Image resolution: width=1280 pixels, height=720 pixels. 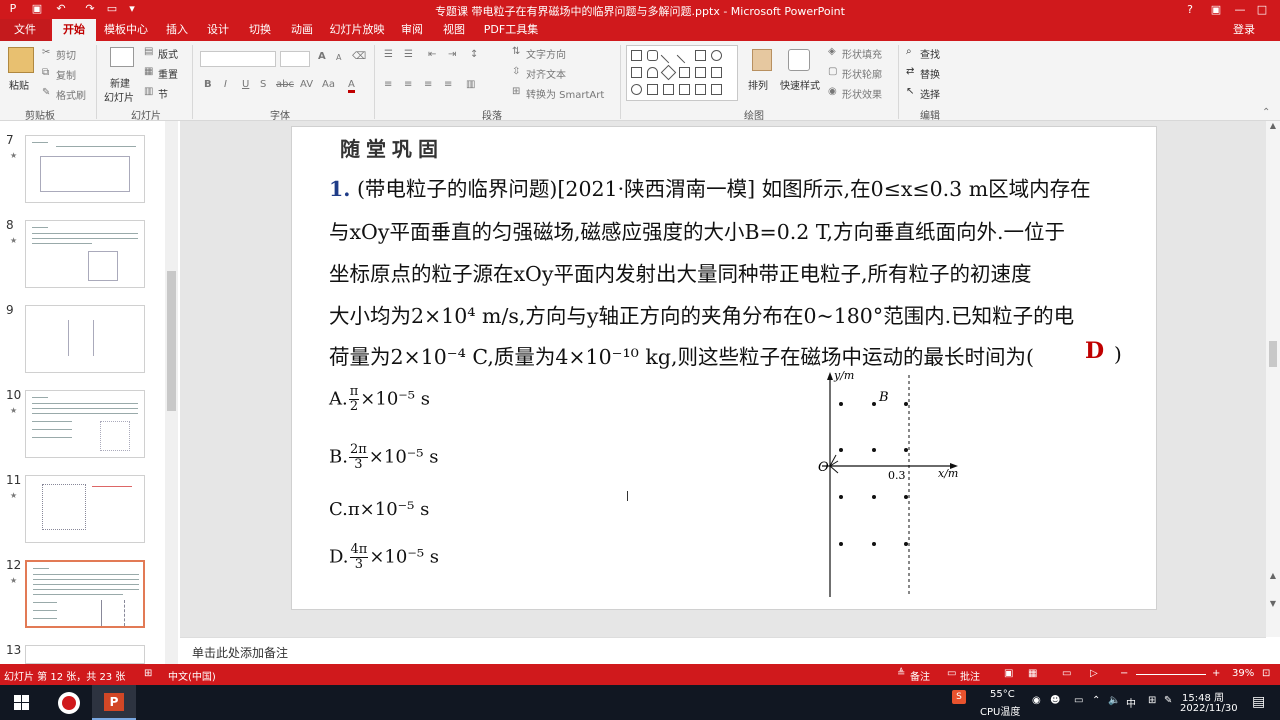 What do you see at coordinates (546, 53) in the screenshot?
I see `text-direction-button: 文字方向` at bounding box center [546, 53].